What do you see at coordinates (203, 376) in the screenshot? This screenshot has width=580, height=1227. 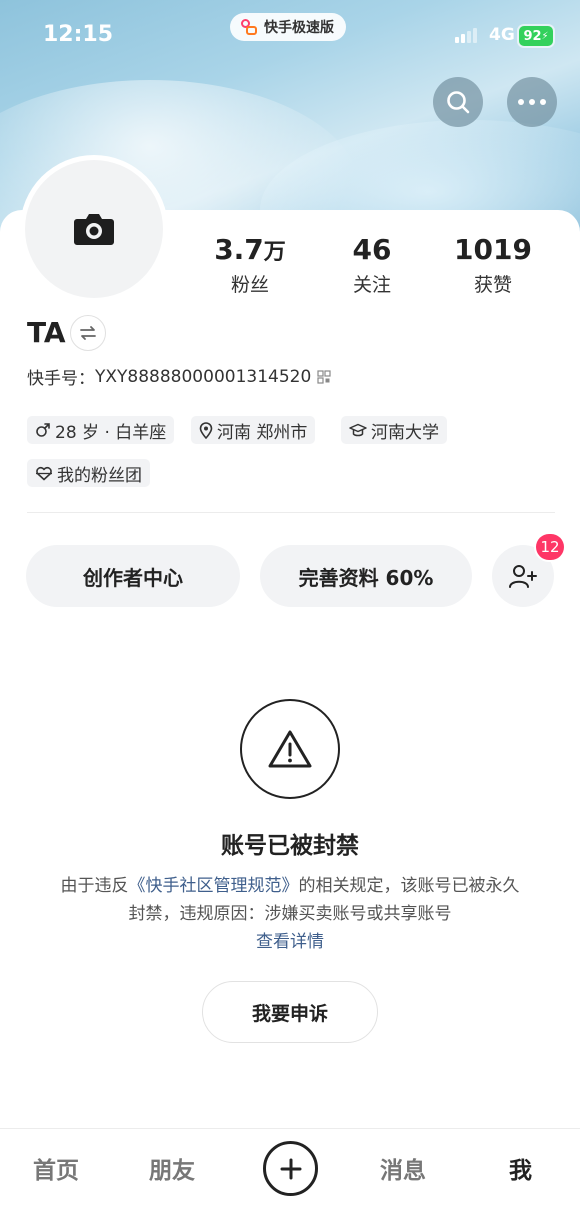 I see `user-id-value: YXY88888000001314520` at bounding box center [203, 376].